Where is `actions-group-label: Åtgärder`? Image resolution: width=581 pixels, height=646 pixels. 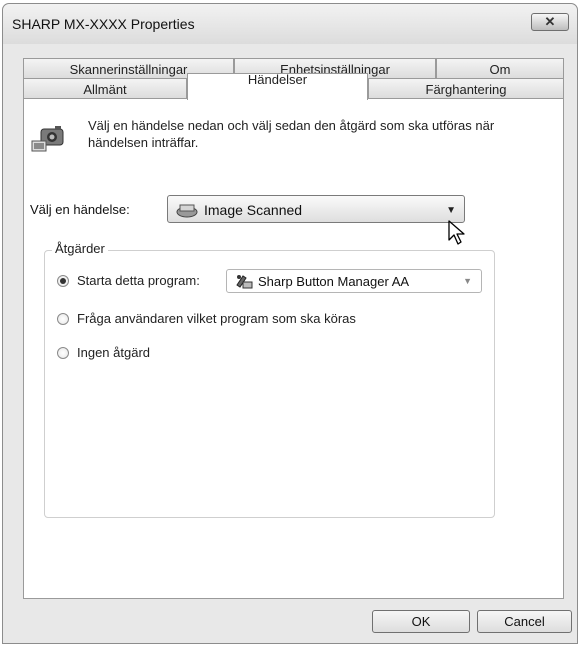 actions-group-label: Åtgärder is located at coordinates (80, 248).